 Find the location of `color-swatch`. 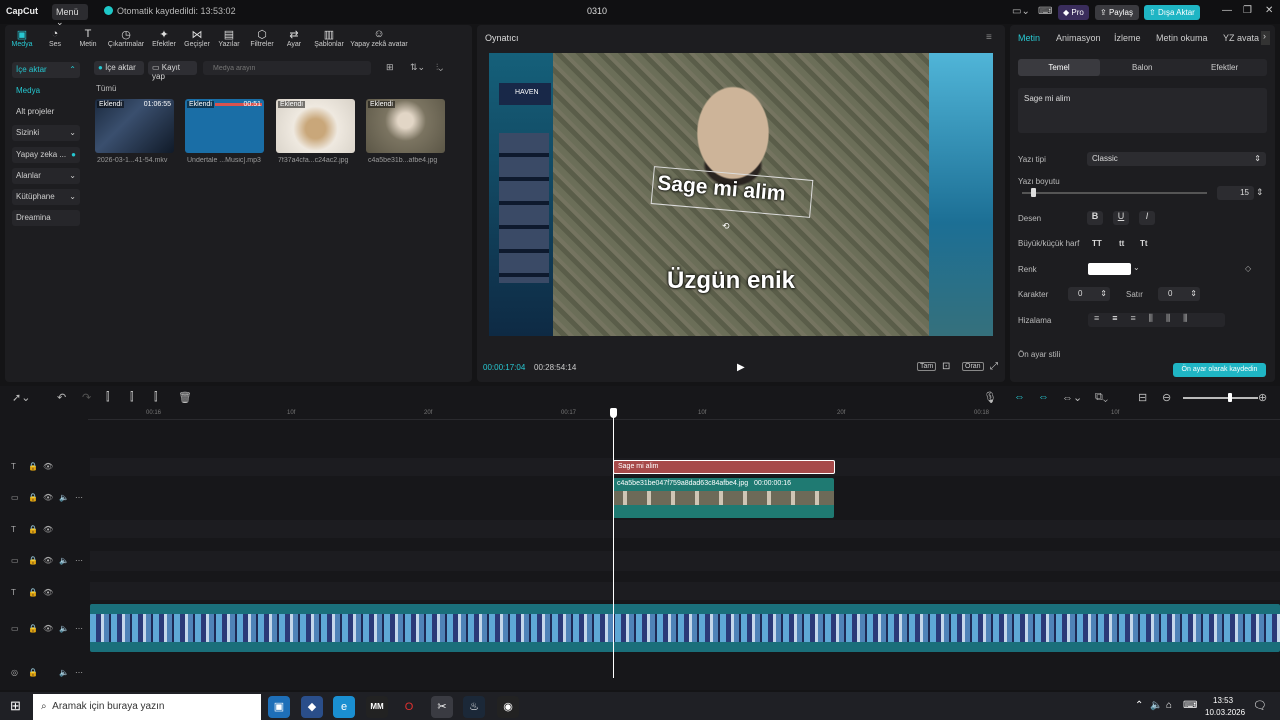

color-swatch is located at coordinates (1109, 269).